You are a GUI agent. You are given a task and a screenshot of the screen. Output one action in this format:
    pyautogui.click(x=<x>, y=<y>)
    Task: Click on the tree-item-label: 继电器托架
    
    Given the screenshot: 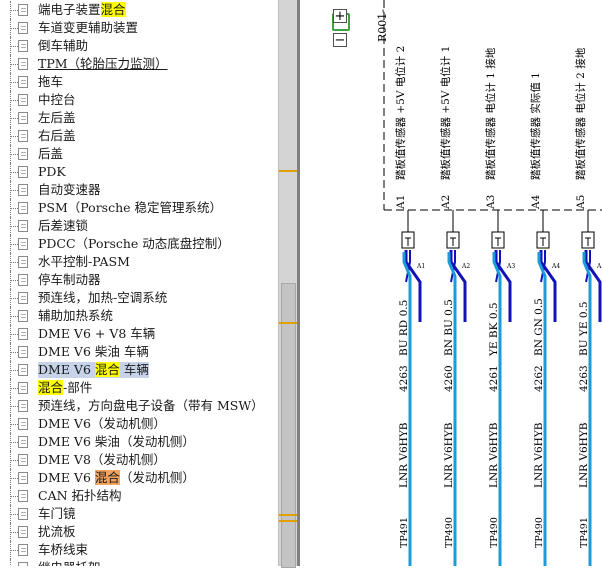 What is the action you would take?
    pyautogui.click(x=69, y=563)
    